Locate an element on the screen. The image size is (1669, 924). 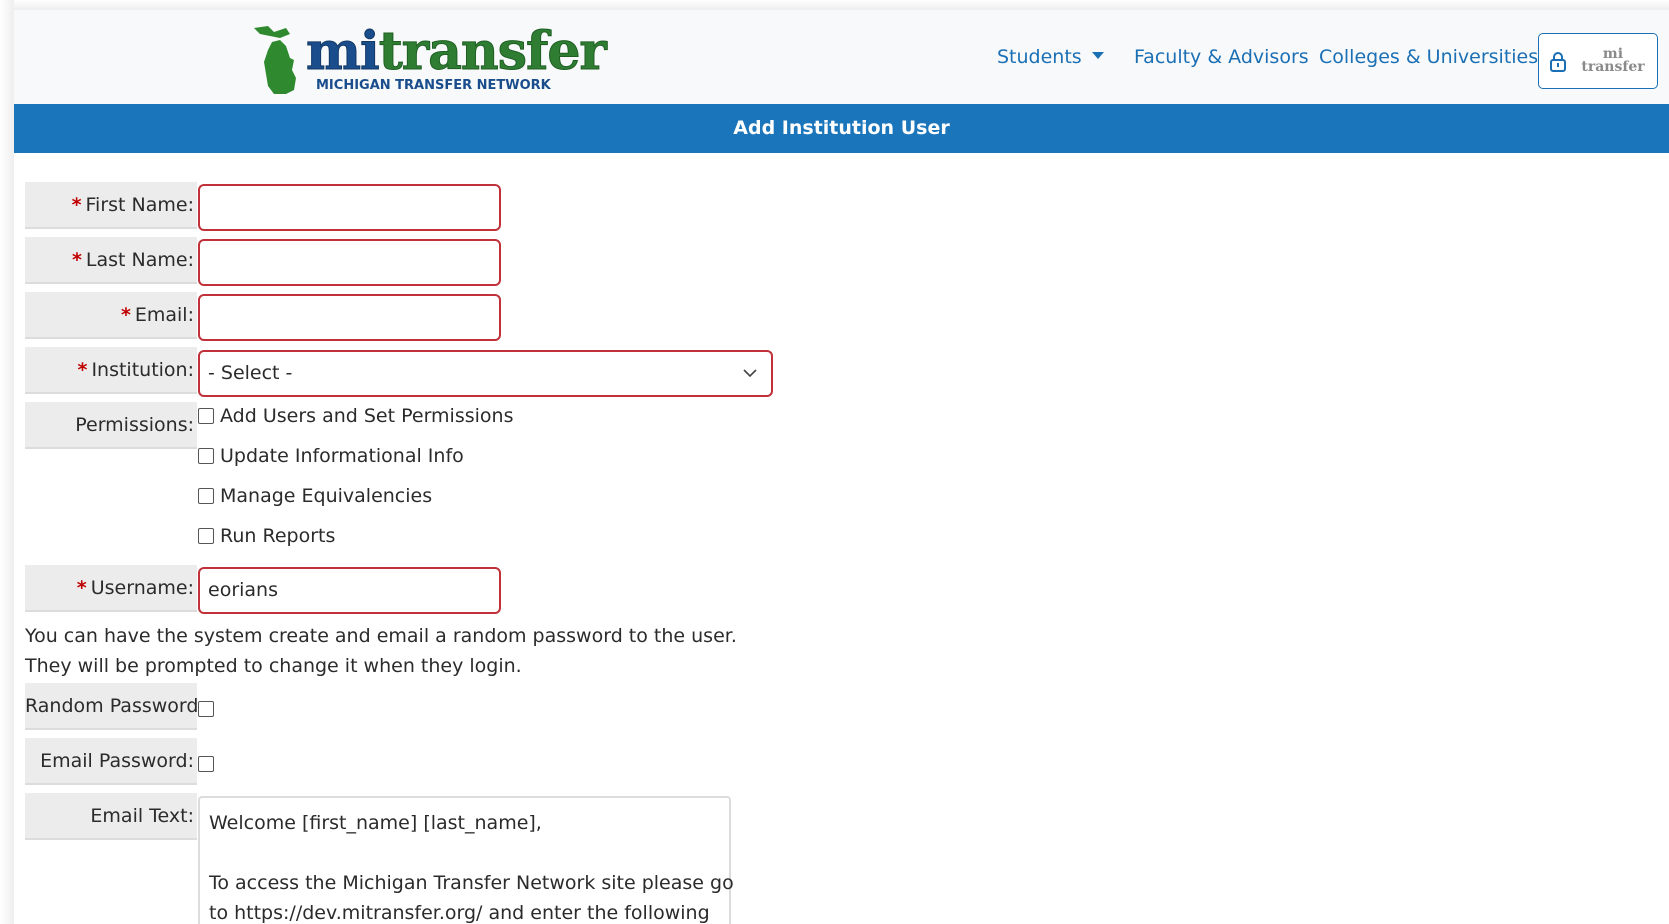
permission-checkbox-manage-equivalencies is located at coordinates (206, 496).